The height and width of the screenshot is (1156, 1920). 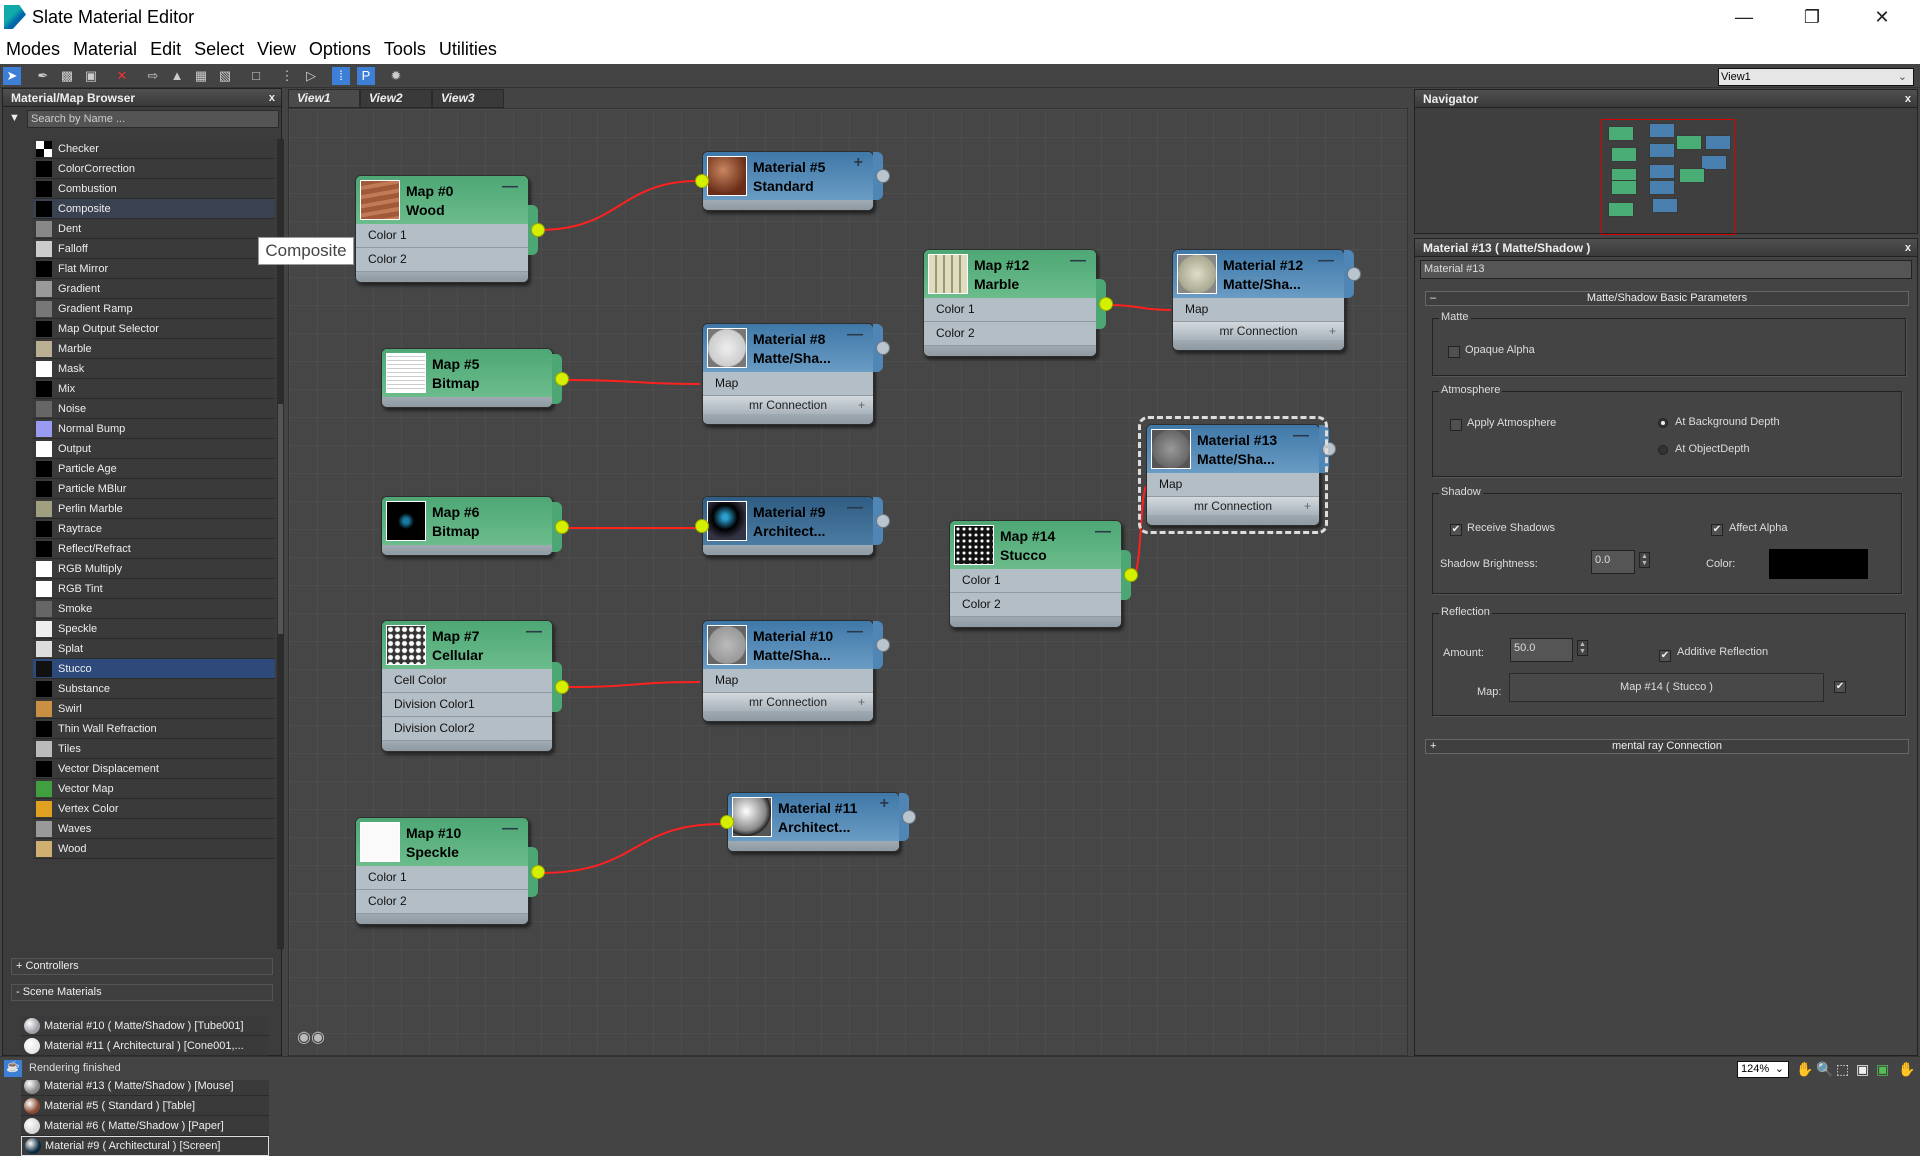 I want to click on list-item: Tiles, so click(x=154, y=749).